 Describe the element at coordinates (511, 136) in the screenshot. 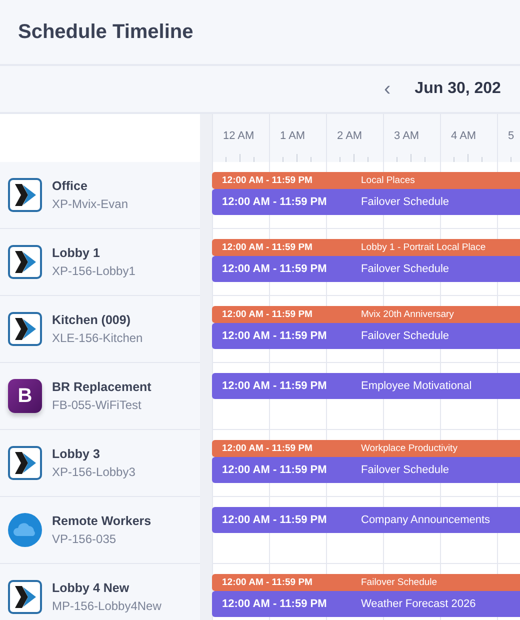

I see `hour-label: 5` at that location.